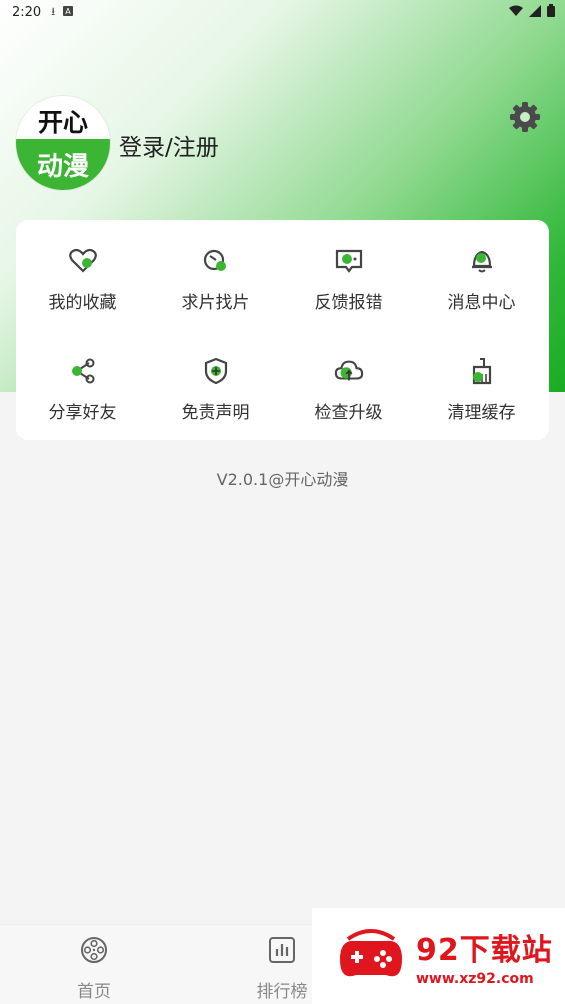 The width and height of the screenshot is (565, 1004). I want to click on watermark-url: www.xz92.com, so click(475, 979).